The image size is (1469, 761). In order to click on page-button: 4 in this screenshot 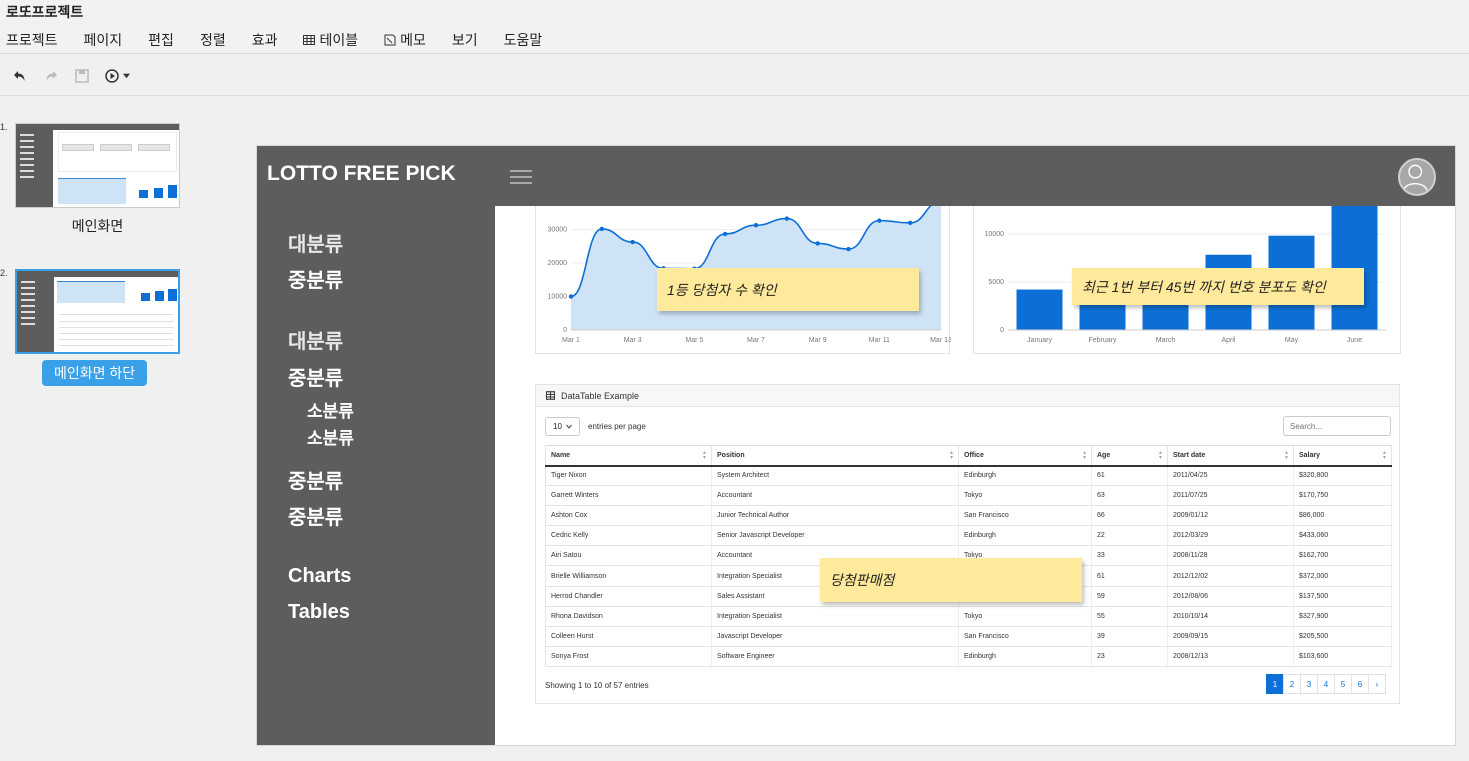, I will do `click(1326, 684)`.